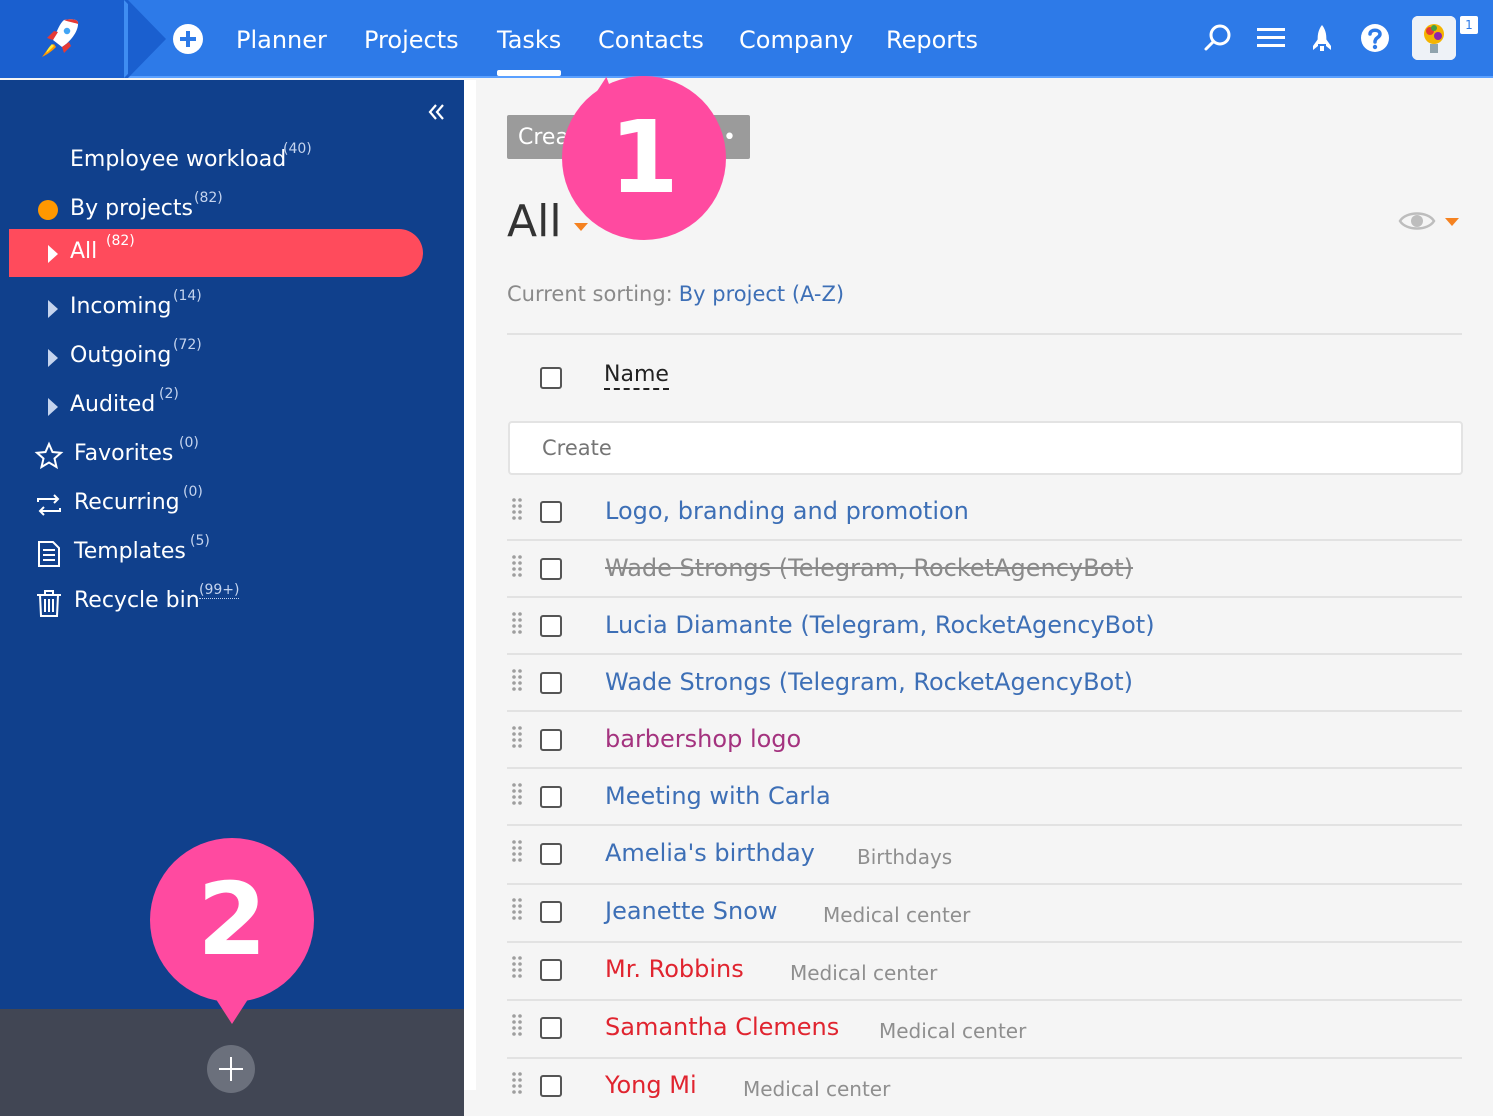 The width and height of the screenshot is (1493, 1116). What do you see at coordinates (147, 39) in the screenshot?
I see `logo-arrow` at bounding box center [147, 39].